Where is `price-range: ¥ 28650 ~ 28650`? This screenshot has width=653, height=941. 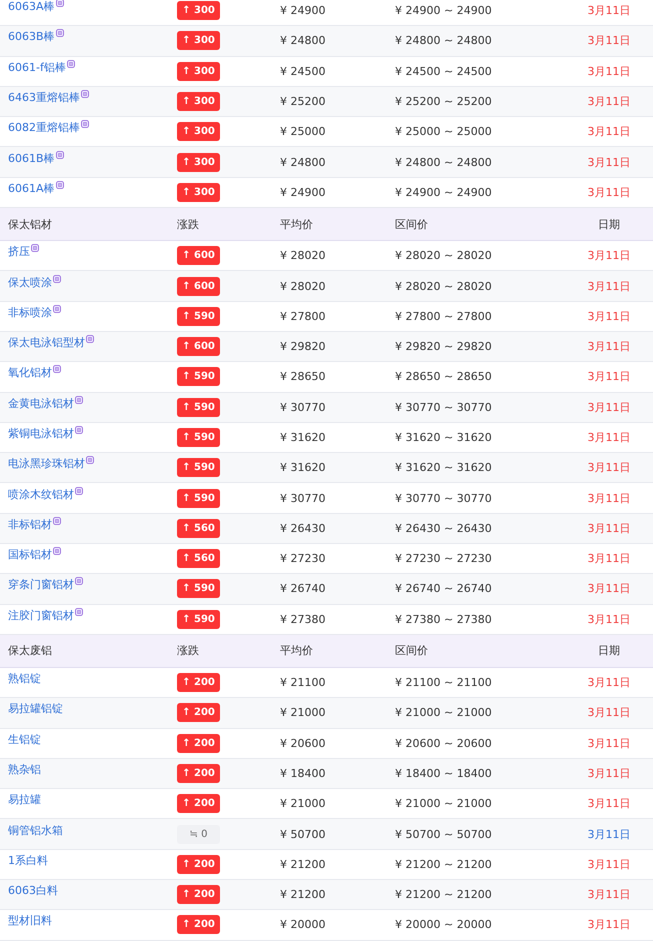
price-range: ¥ 28650 ~ 28650 is located at coordinates (444, 377).